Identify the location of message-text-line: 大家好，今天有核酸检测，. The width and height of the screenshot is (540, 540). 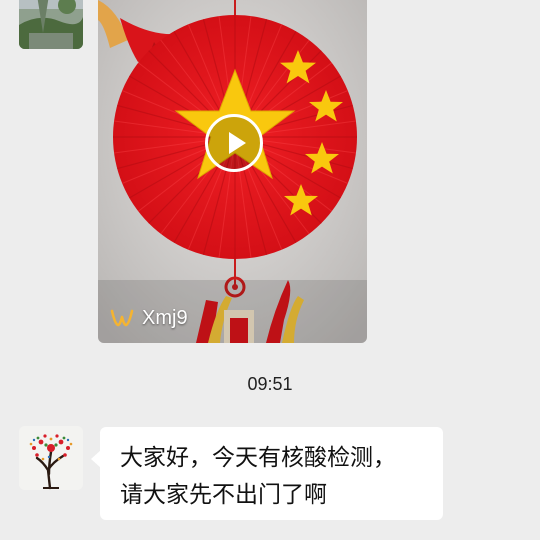
(258, 458).